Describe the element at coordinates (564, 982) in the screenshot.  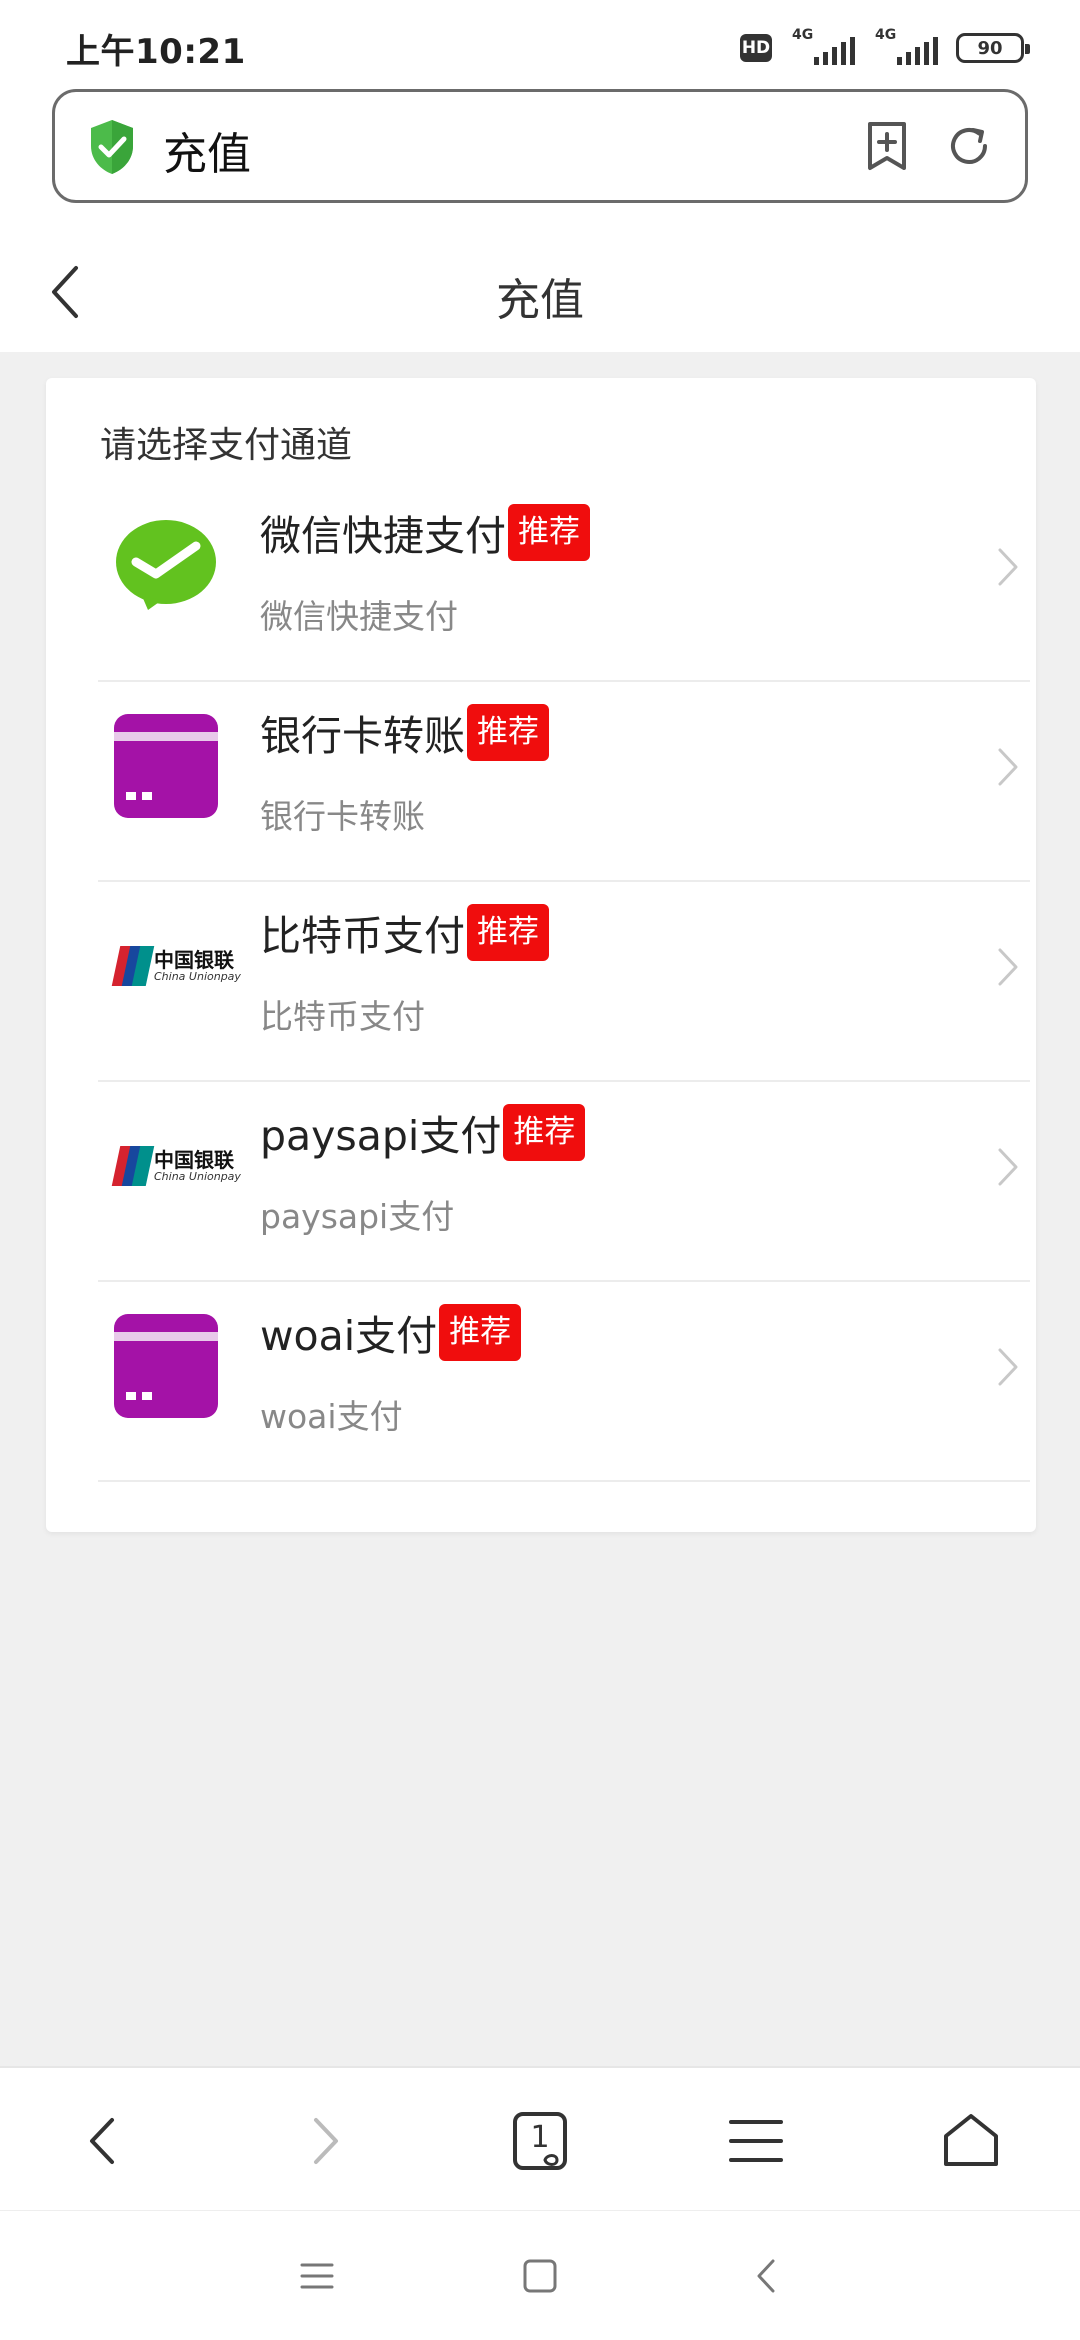
I see `payment-channel-bitcoin: 中国银联 China Unionpay 比特币支付 推荐 比特币支付` at that location.